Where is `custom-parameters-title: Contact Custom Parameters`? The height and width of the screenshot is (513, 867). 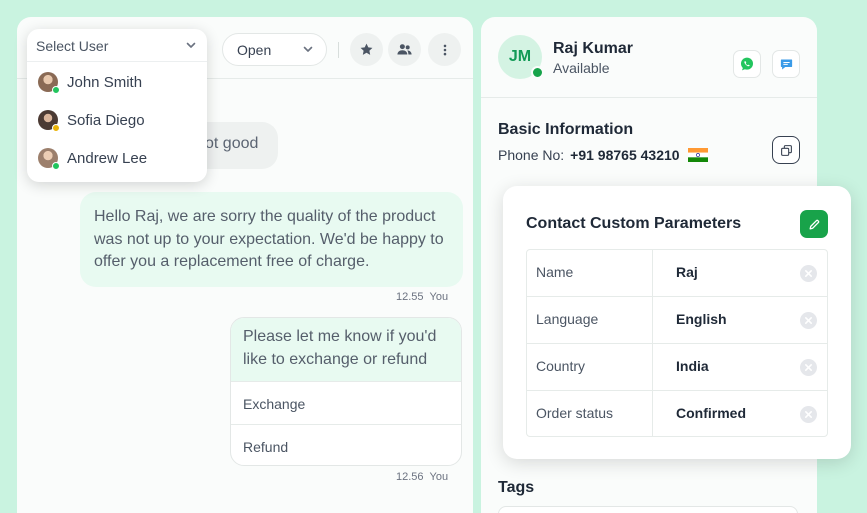 custom-parameters-title: Contact Custom Parameters is located at coordinates (634, 223).